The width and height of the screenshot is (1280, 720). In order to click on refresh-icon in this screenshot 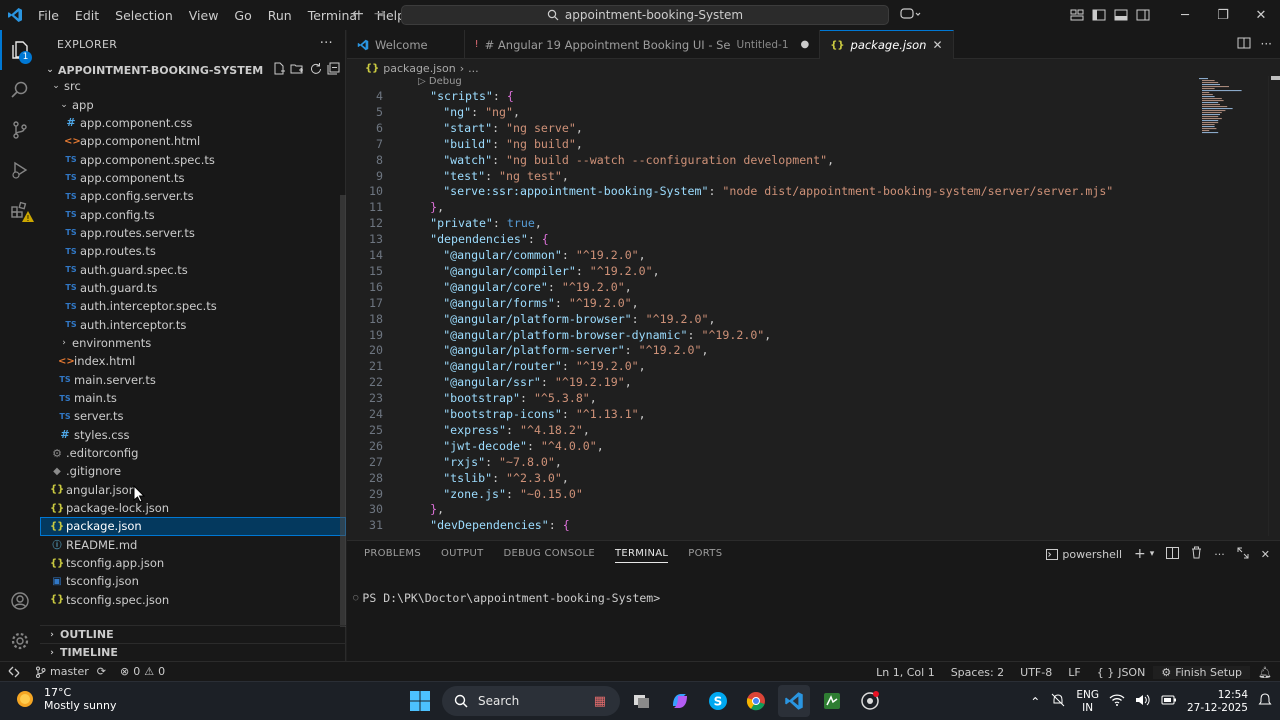, I will do `click(315, 70)`.